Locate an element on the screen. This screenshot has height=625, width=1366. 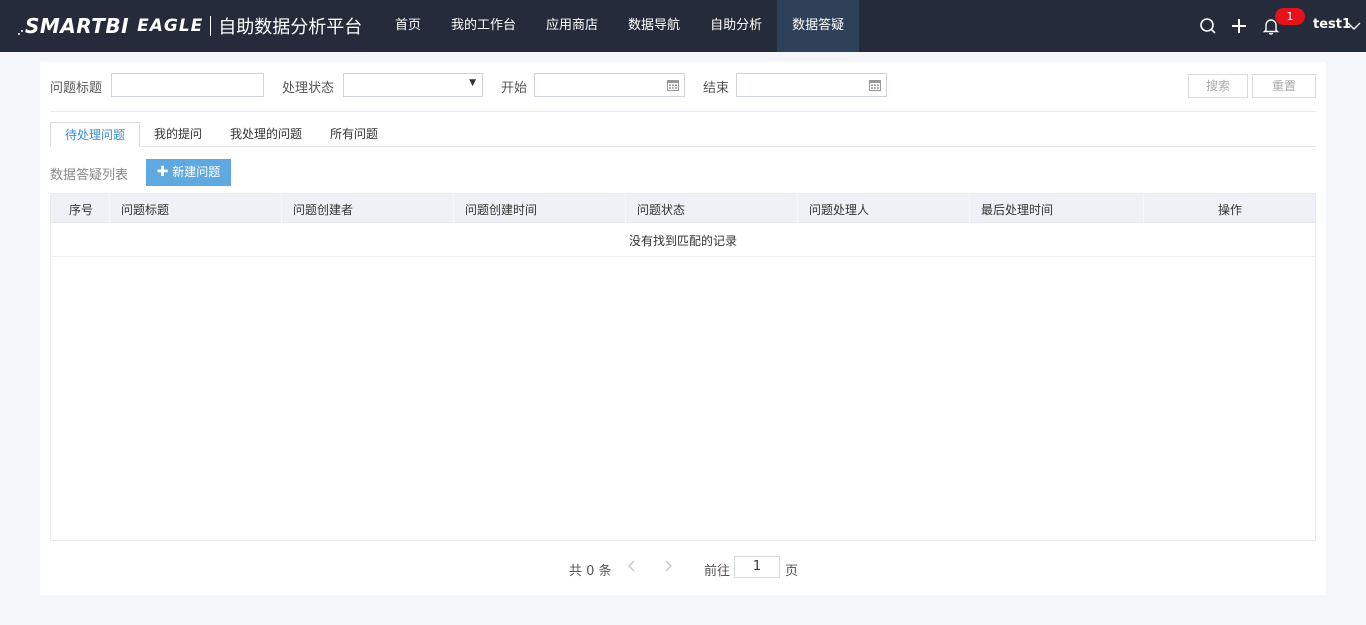
start-date-input is located at coordinates (609, 85).